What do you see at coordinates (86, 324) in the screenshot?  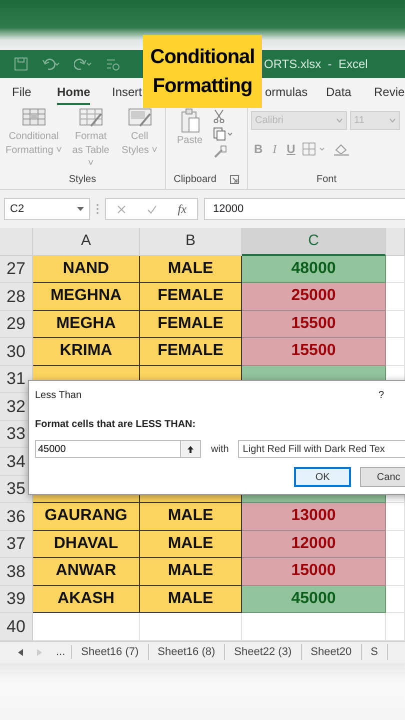 I see `table-cell: MEGHA` at bounding box center [86, 324].